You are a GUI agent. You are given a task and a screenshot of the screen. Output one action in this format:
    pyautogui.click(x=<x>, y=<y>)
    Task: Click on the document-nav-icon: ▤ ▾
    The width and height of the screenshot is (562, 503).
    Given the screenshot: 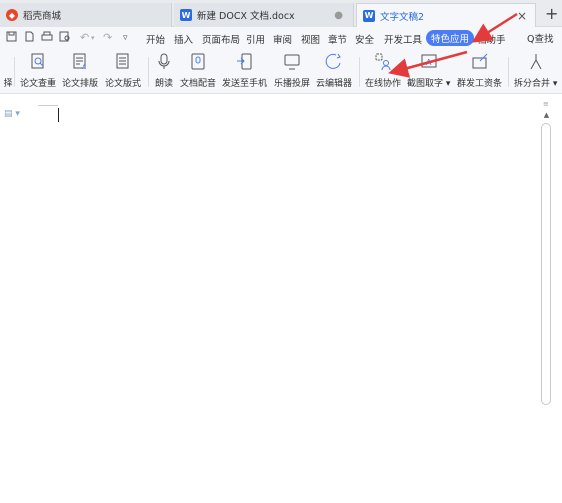 What is the action you would take?
    pyautogui.click(x=12, y=114)
    